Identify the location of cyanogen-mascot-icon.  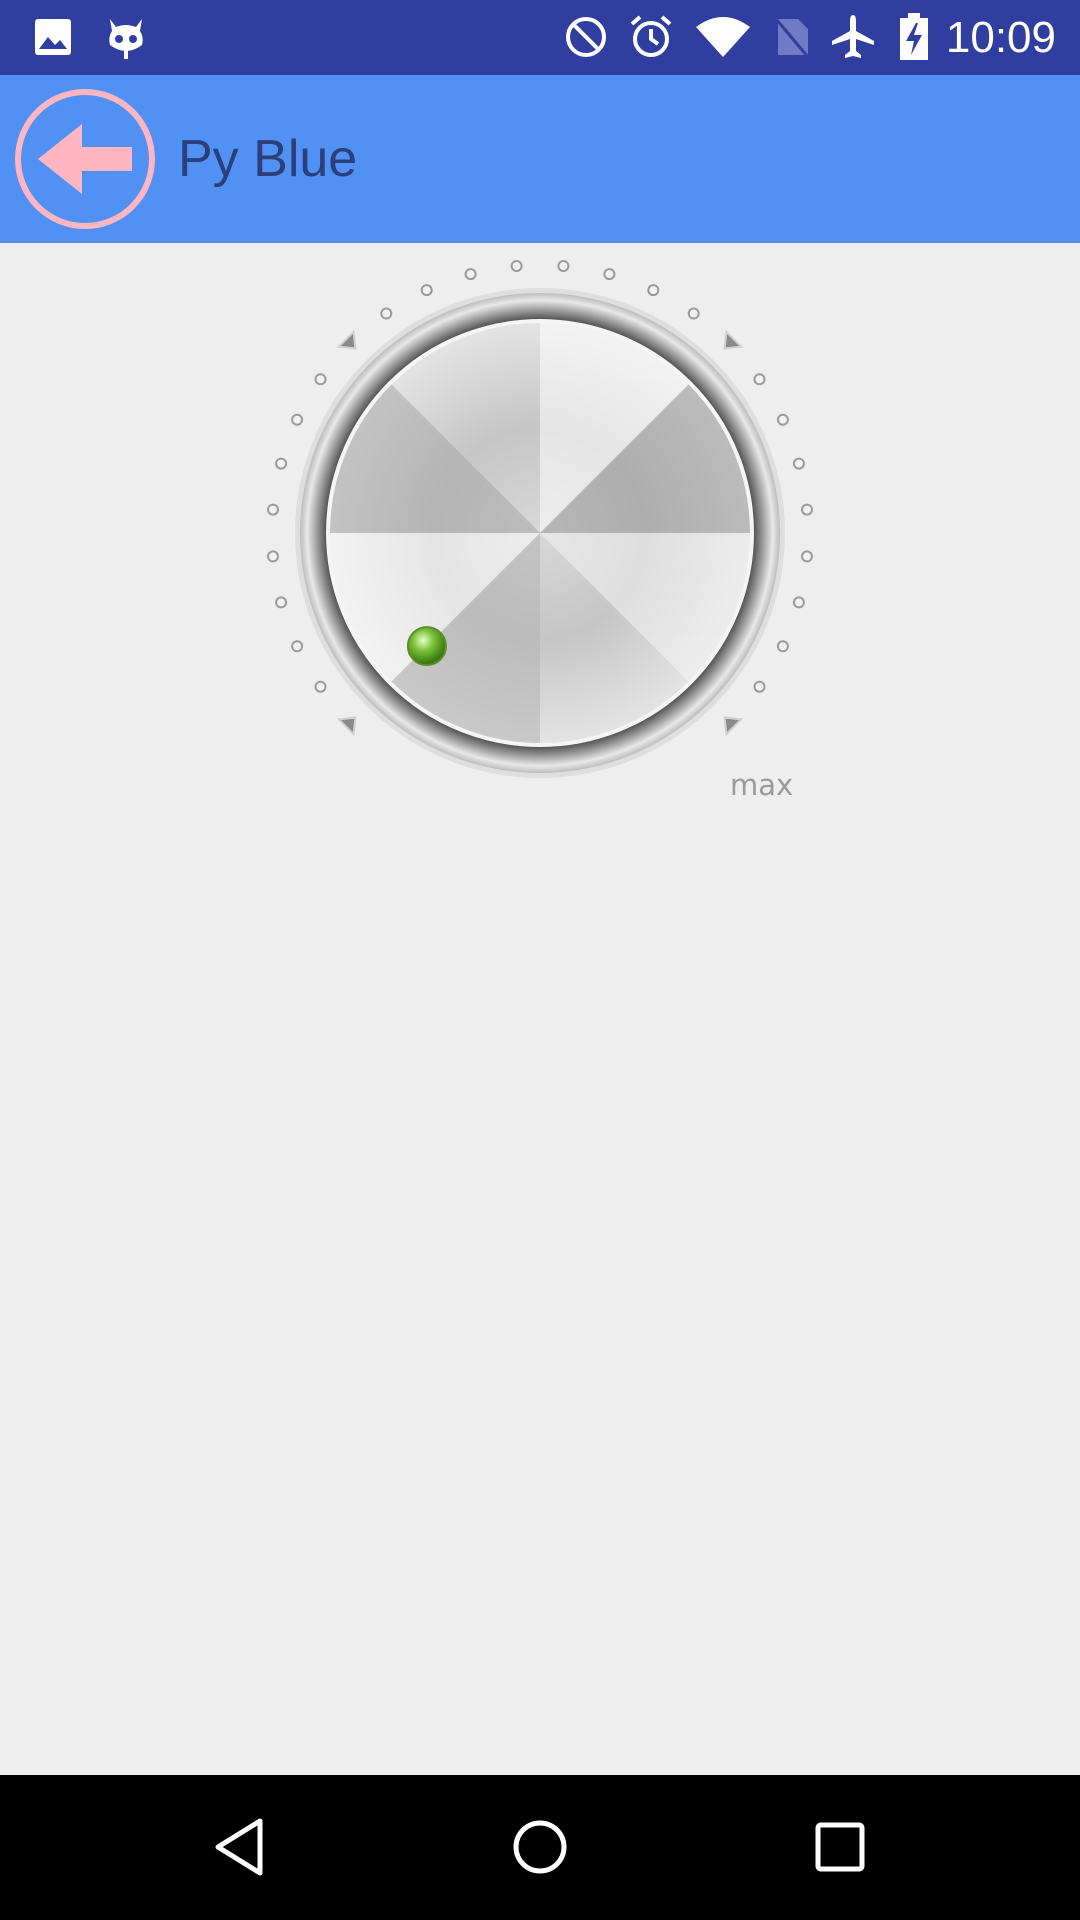
(126, 37).